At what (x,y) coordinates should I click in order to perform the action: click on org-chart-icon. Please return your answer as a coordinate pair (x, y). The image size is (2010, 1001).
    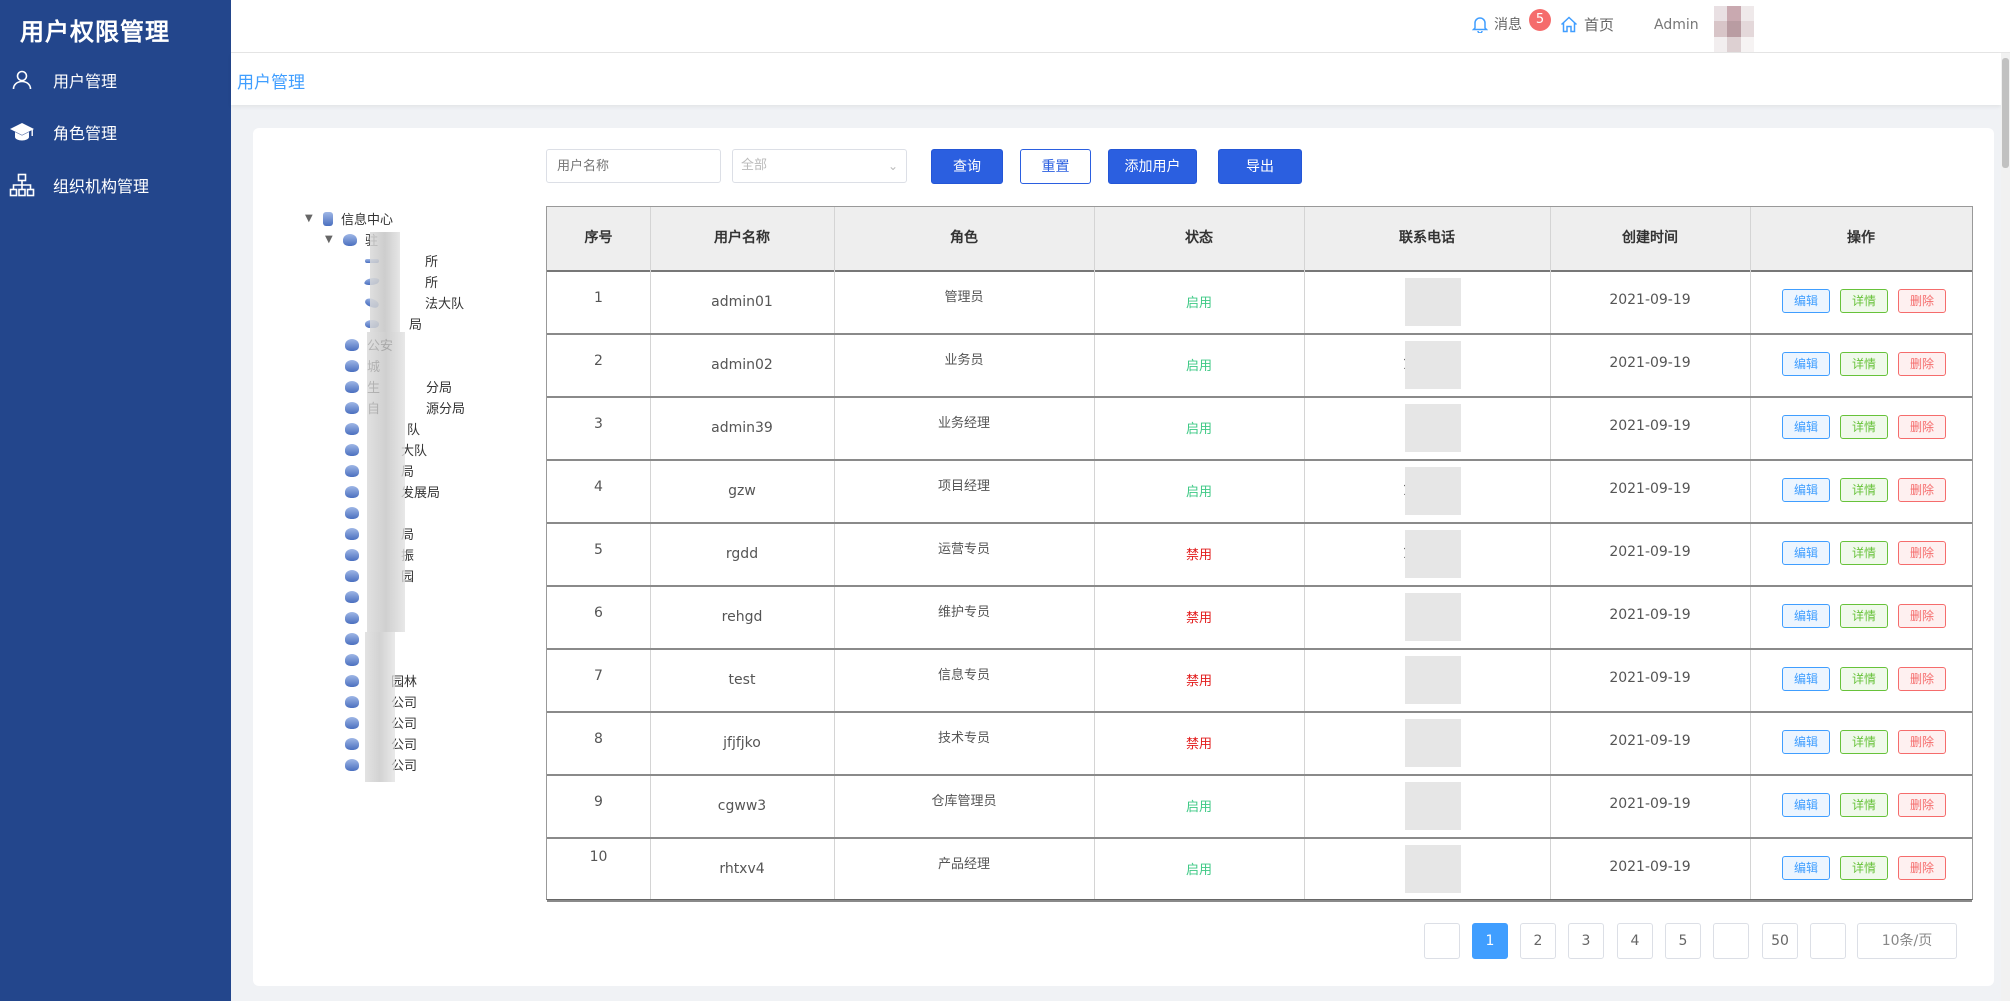
    Looking at the image, I should click on (22, 185).